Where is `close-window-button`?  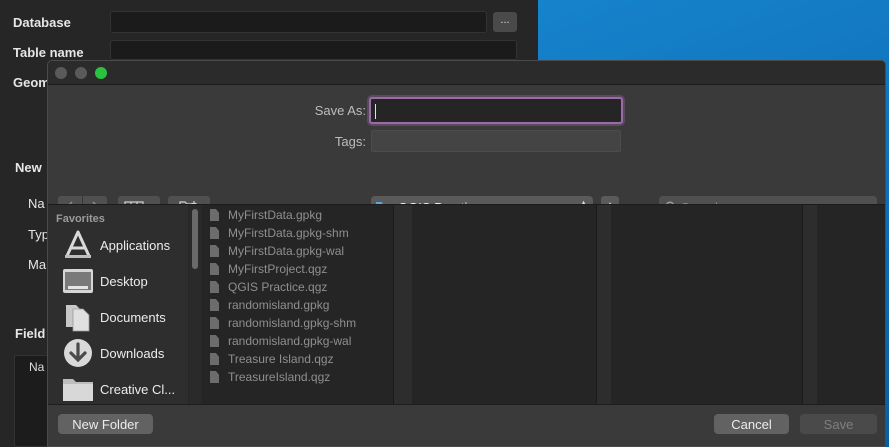
close-window-button is located at coordinates (61, 73).